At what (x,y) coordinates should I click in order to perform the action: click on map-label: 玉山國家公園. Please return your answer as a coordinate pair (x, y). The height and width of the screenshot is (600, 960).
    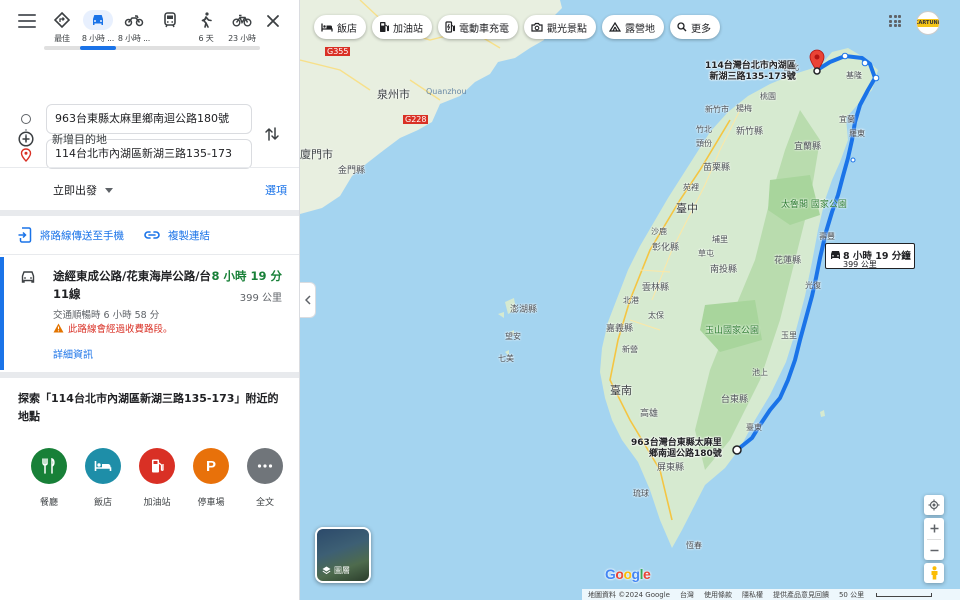
    Looking at the image, I should click on (732, 331).